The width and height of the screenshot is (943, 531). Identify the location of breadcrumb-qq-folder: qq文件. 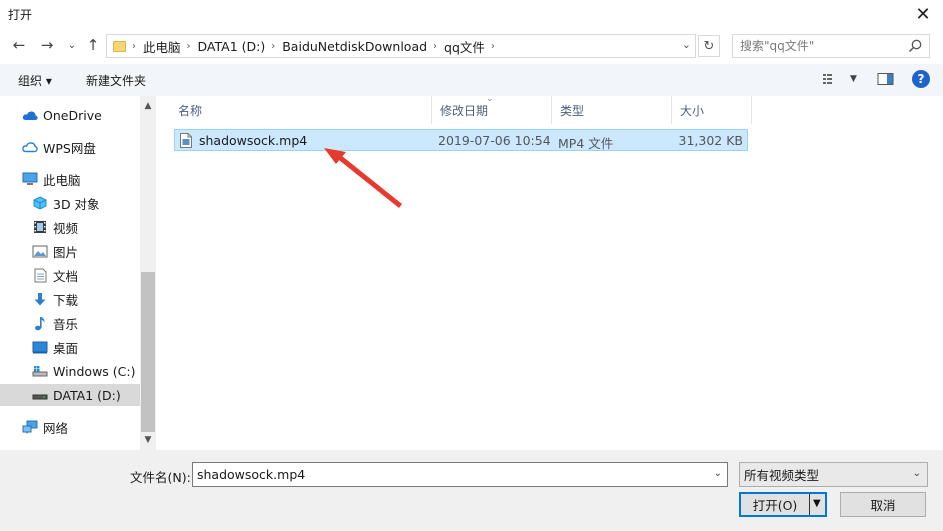
(464, 46).